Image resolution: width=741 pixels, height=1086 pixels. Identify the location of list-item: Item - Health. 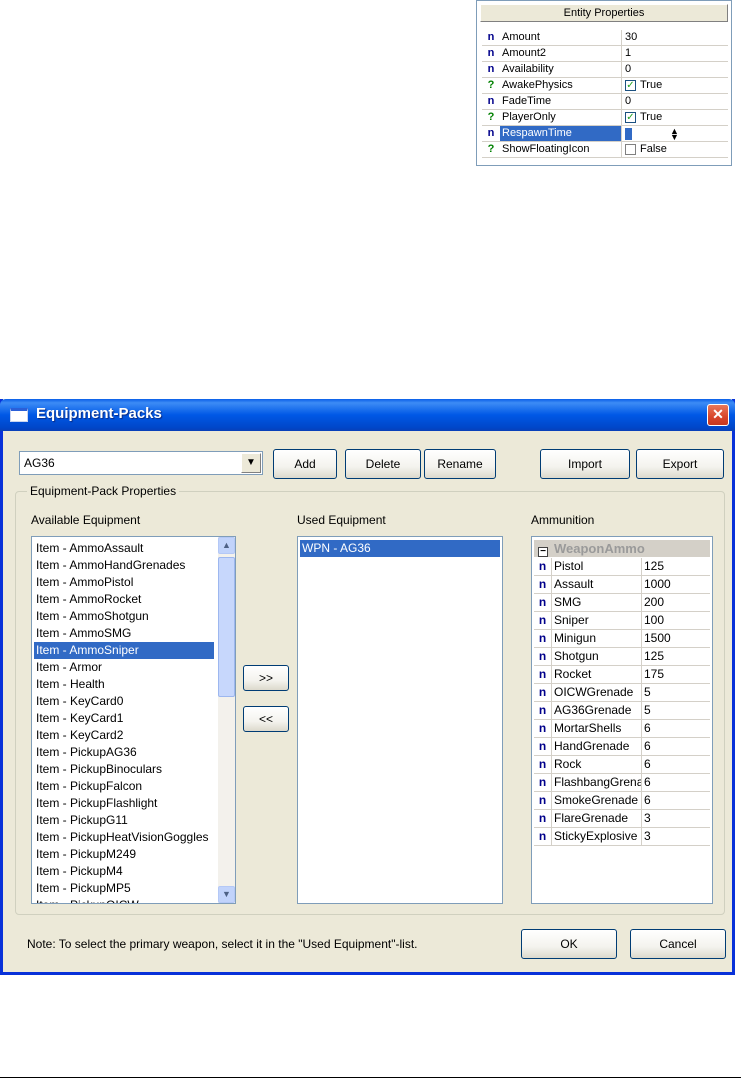
(124, 684).